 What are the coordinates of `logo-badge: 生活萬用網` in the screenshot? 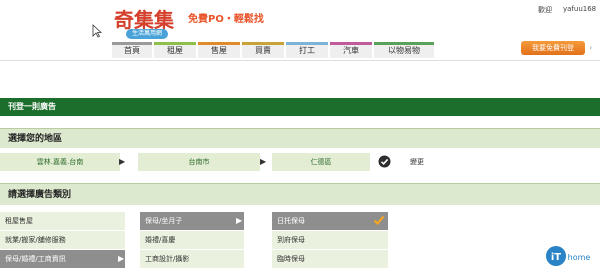 It's located at (147, 34).